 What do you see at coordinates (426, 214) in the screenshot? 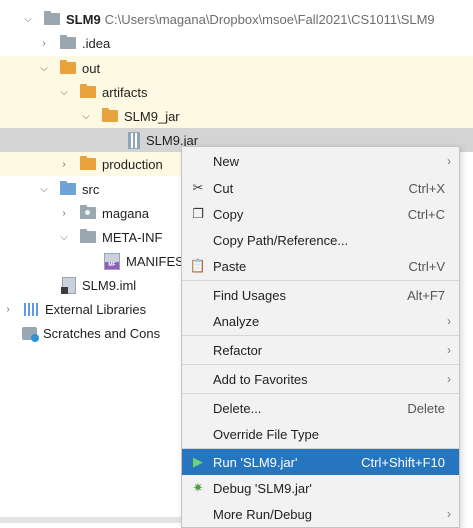
I see `shortcut-copy: Ctrl+C` at bounding box center [426, 214].